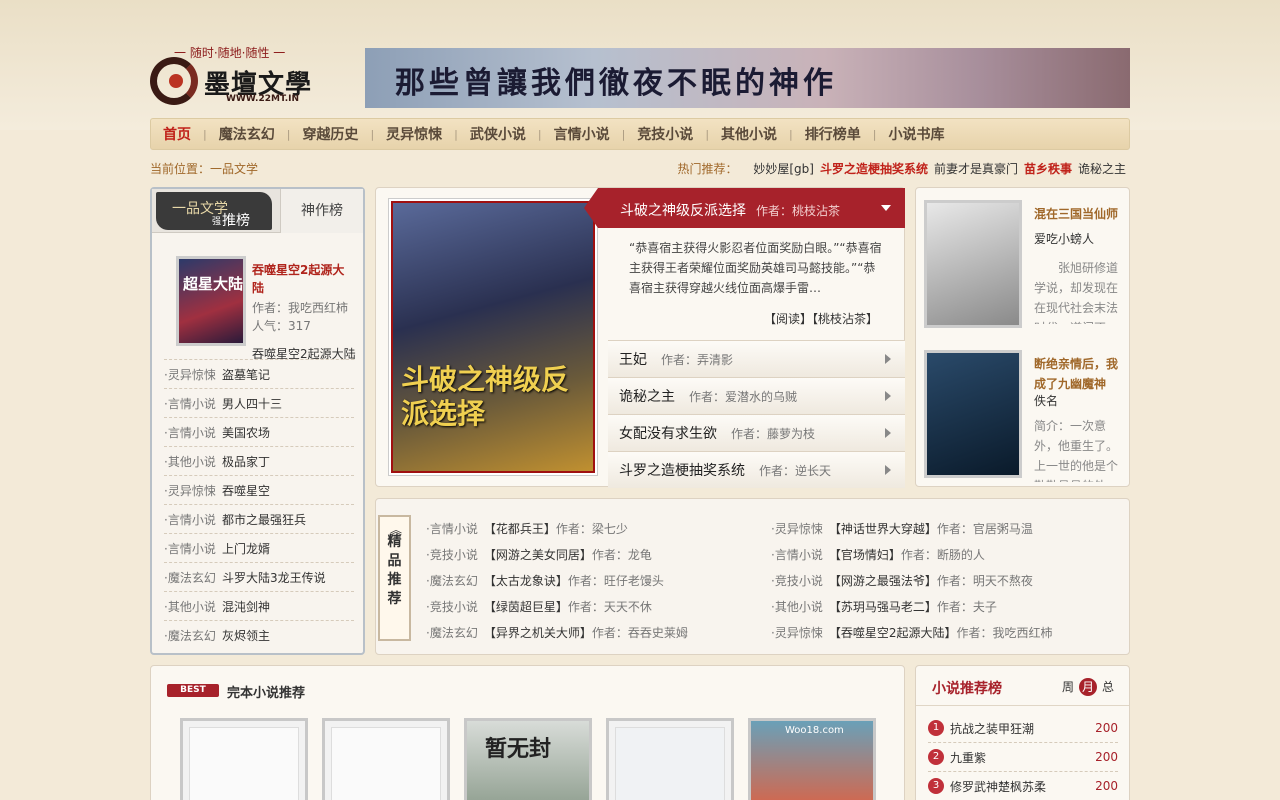 The height and width of the screenshot is (800, 1280). What do you see at coordinates (214, 211) in the screenshot?
I see `tab-strong-recommend: 一品文学 强 推榜` at bounding box center [214, 211].